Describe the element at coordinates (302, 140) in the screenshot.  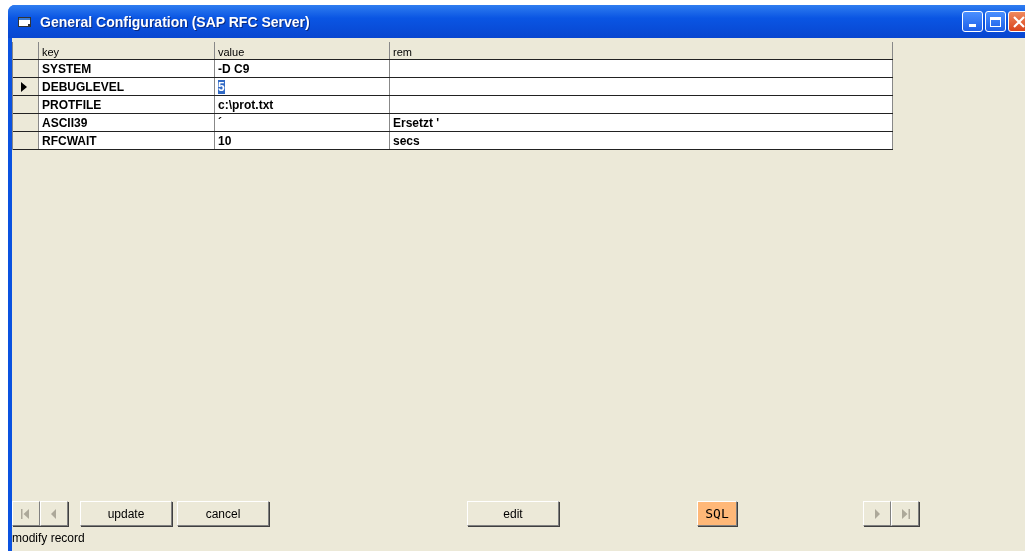
I see `table-cell: 10` at that location.